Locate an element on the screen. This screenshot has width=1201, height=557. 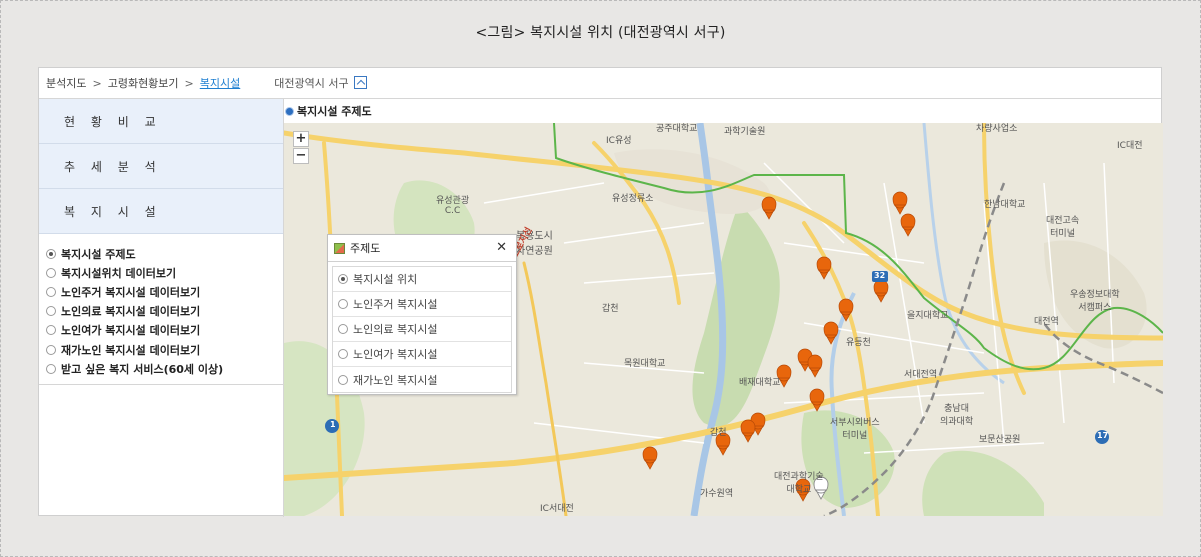
option-homecare-data: 재가노인 복지시설 데이터보기 is located at coordinates (164, 349).